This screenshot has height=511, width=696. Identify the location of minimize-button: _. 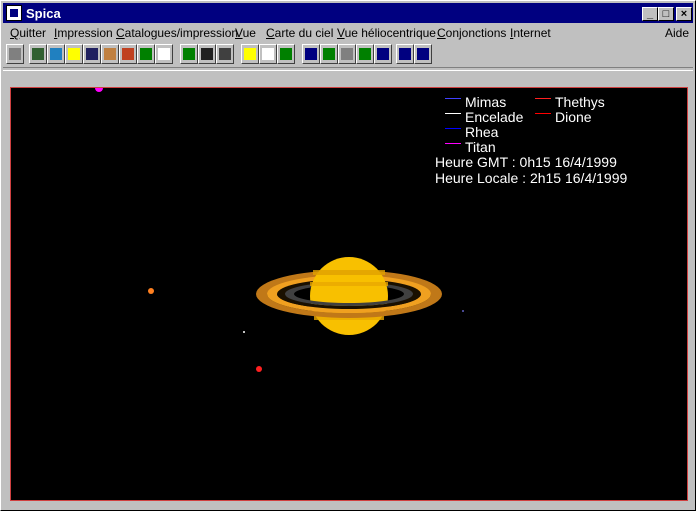
(650, 14).